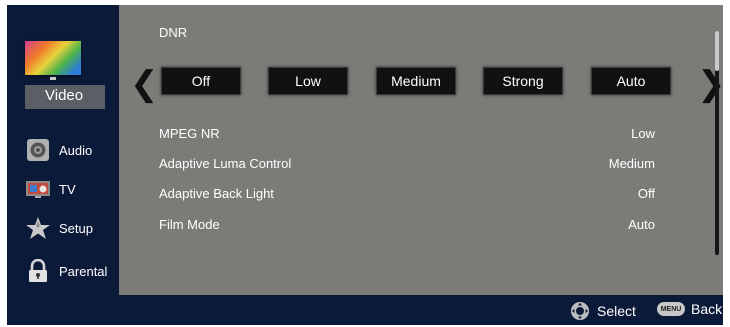 Image resolution: width=730 pixels, height=327 pixels. What do you see at coordinates (671, 309) in the screenshot?
I see `menu-key-icon: MENU` at bounding box center [671, 309].